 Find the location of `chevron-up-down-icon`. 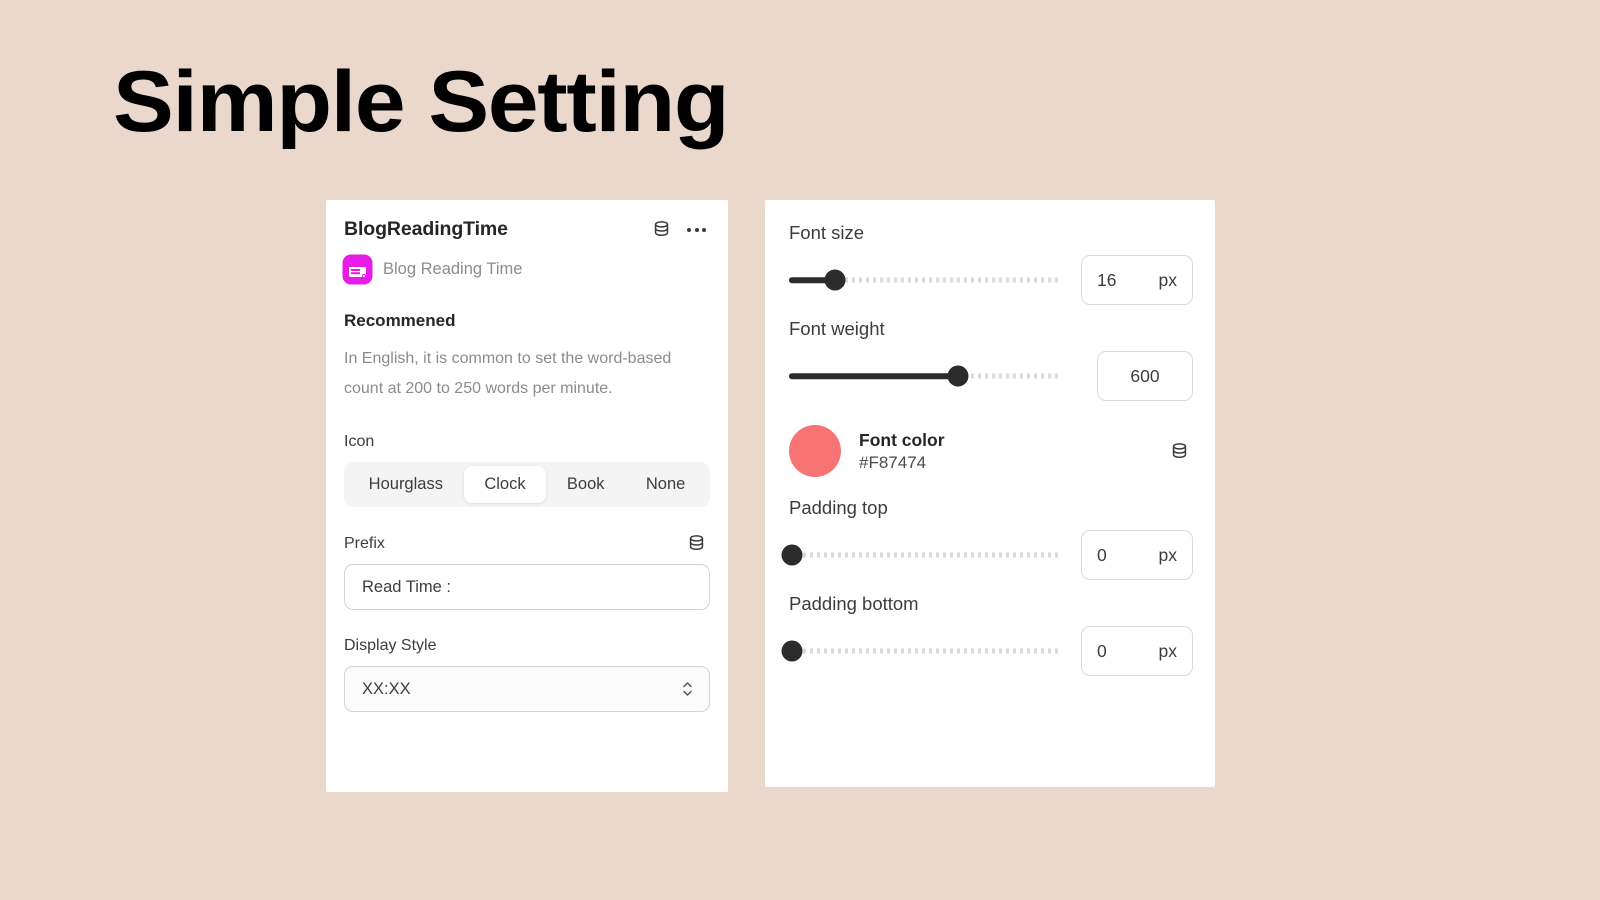

chevron-up-down-icon is located at coordinates (687, 689).